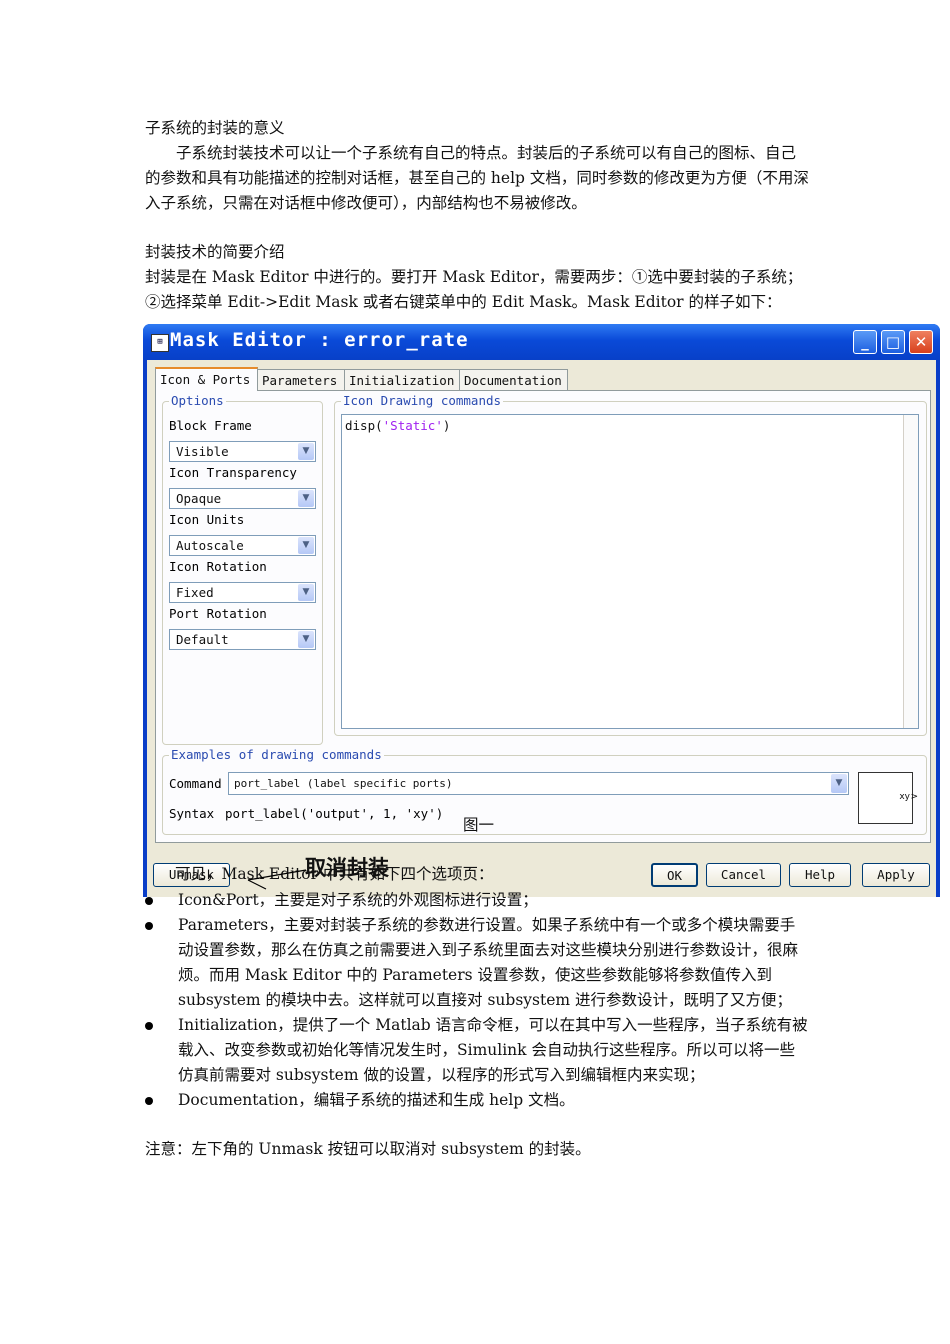  Describe the element at coordinates (479, 825) in the screenshot. I see `figure-caption: 图一` at that location.